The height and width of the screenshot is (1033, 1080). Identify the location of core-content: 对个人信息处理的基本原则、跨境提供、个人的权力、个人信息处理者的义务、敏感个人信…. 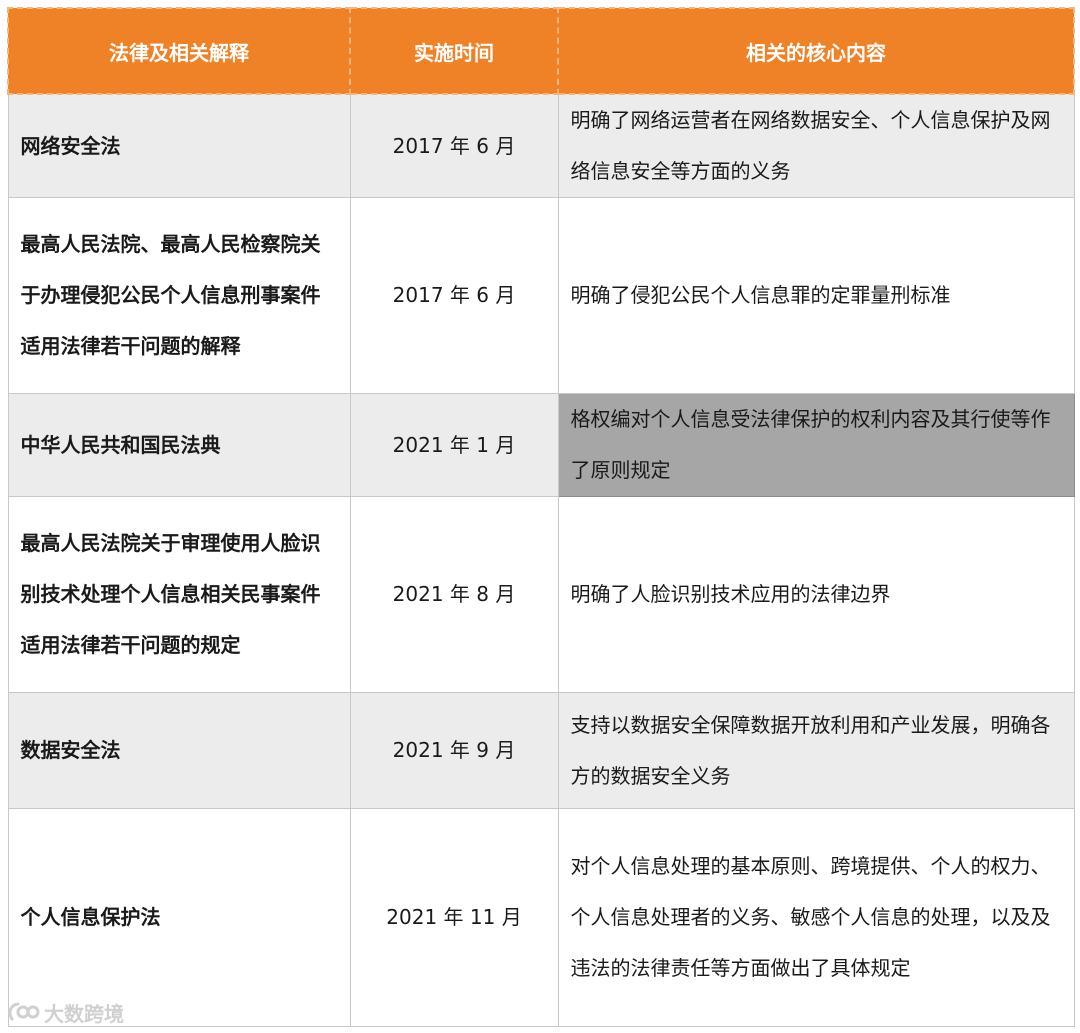
(816, 917).